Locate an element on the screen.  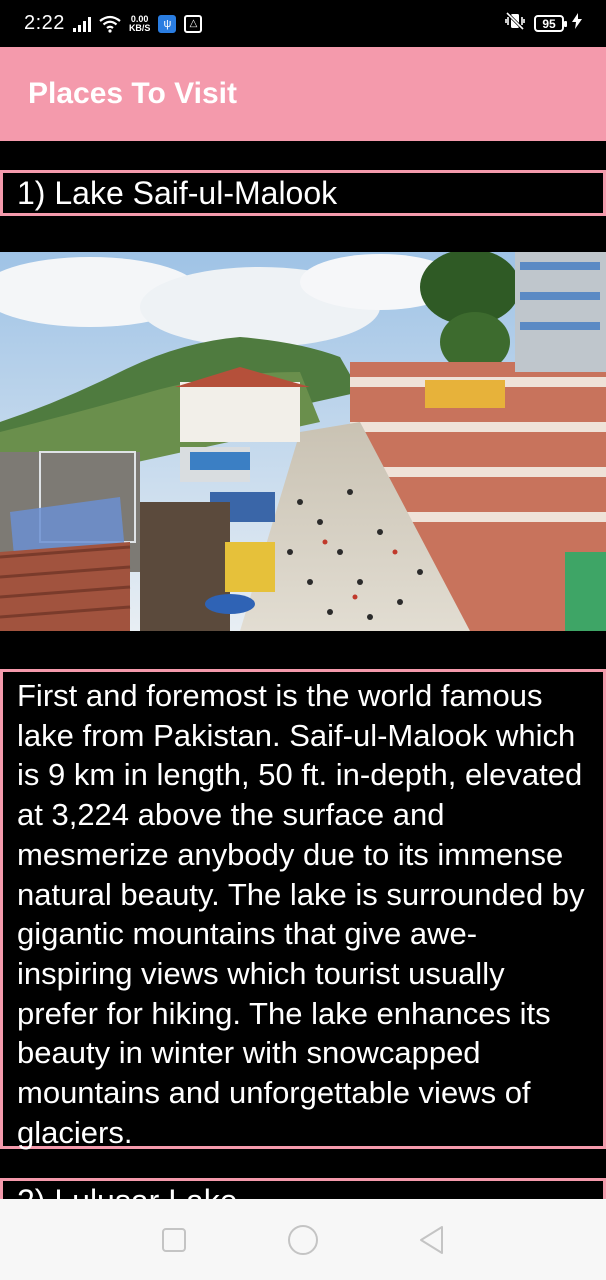
back-button is located at coordinates (432, 1240).